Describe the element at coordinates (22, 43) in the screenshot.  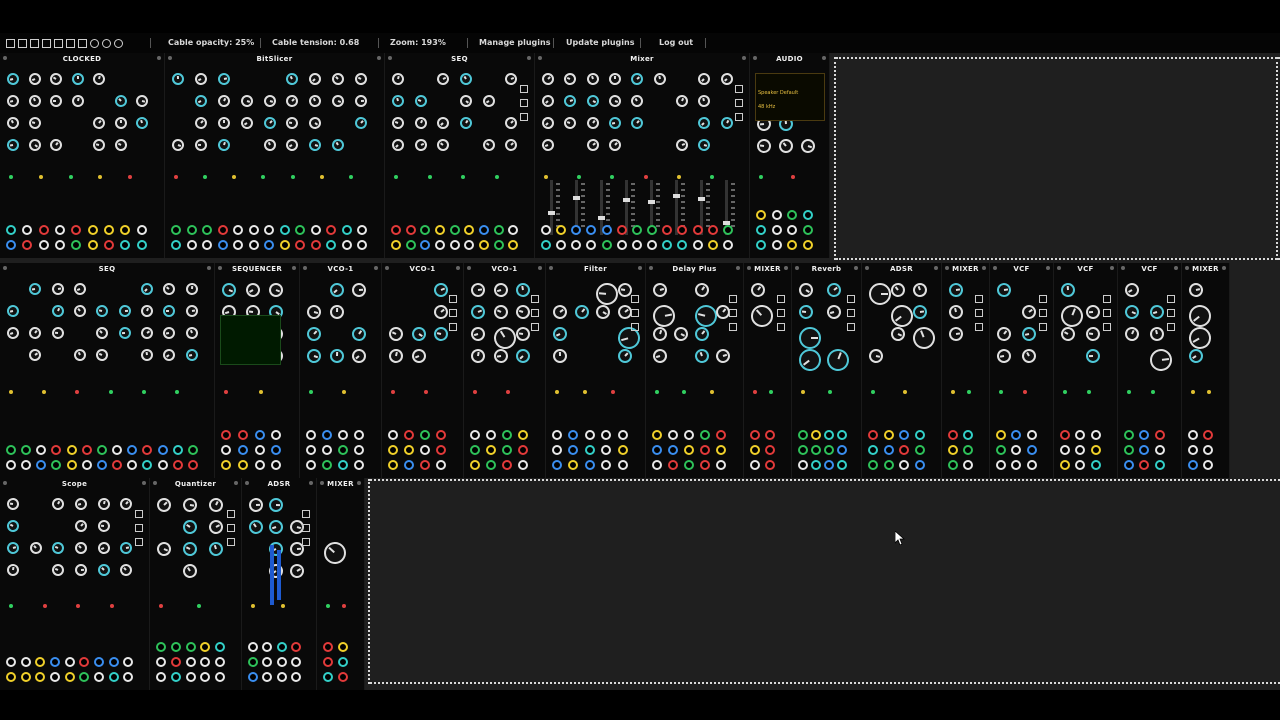
I see `file-open-icon` at that location.